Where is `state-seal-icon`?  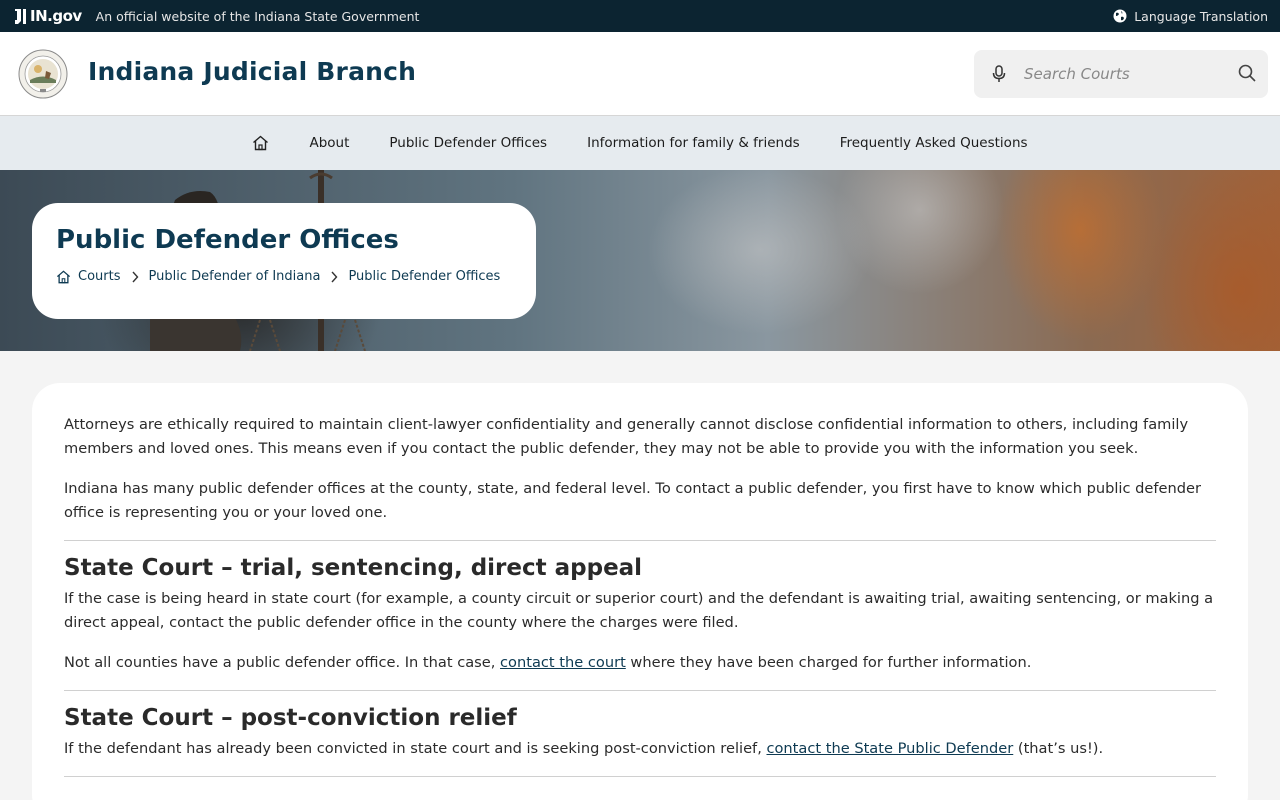
state-seal-icon is located at coordinates (43, 74).